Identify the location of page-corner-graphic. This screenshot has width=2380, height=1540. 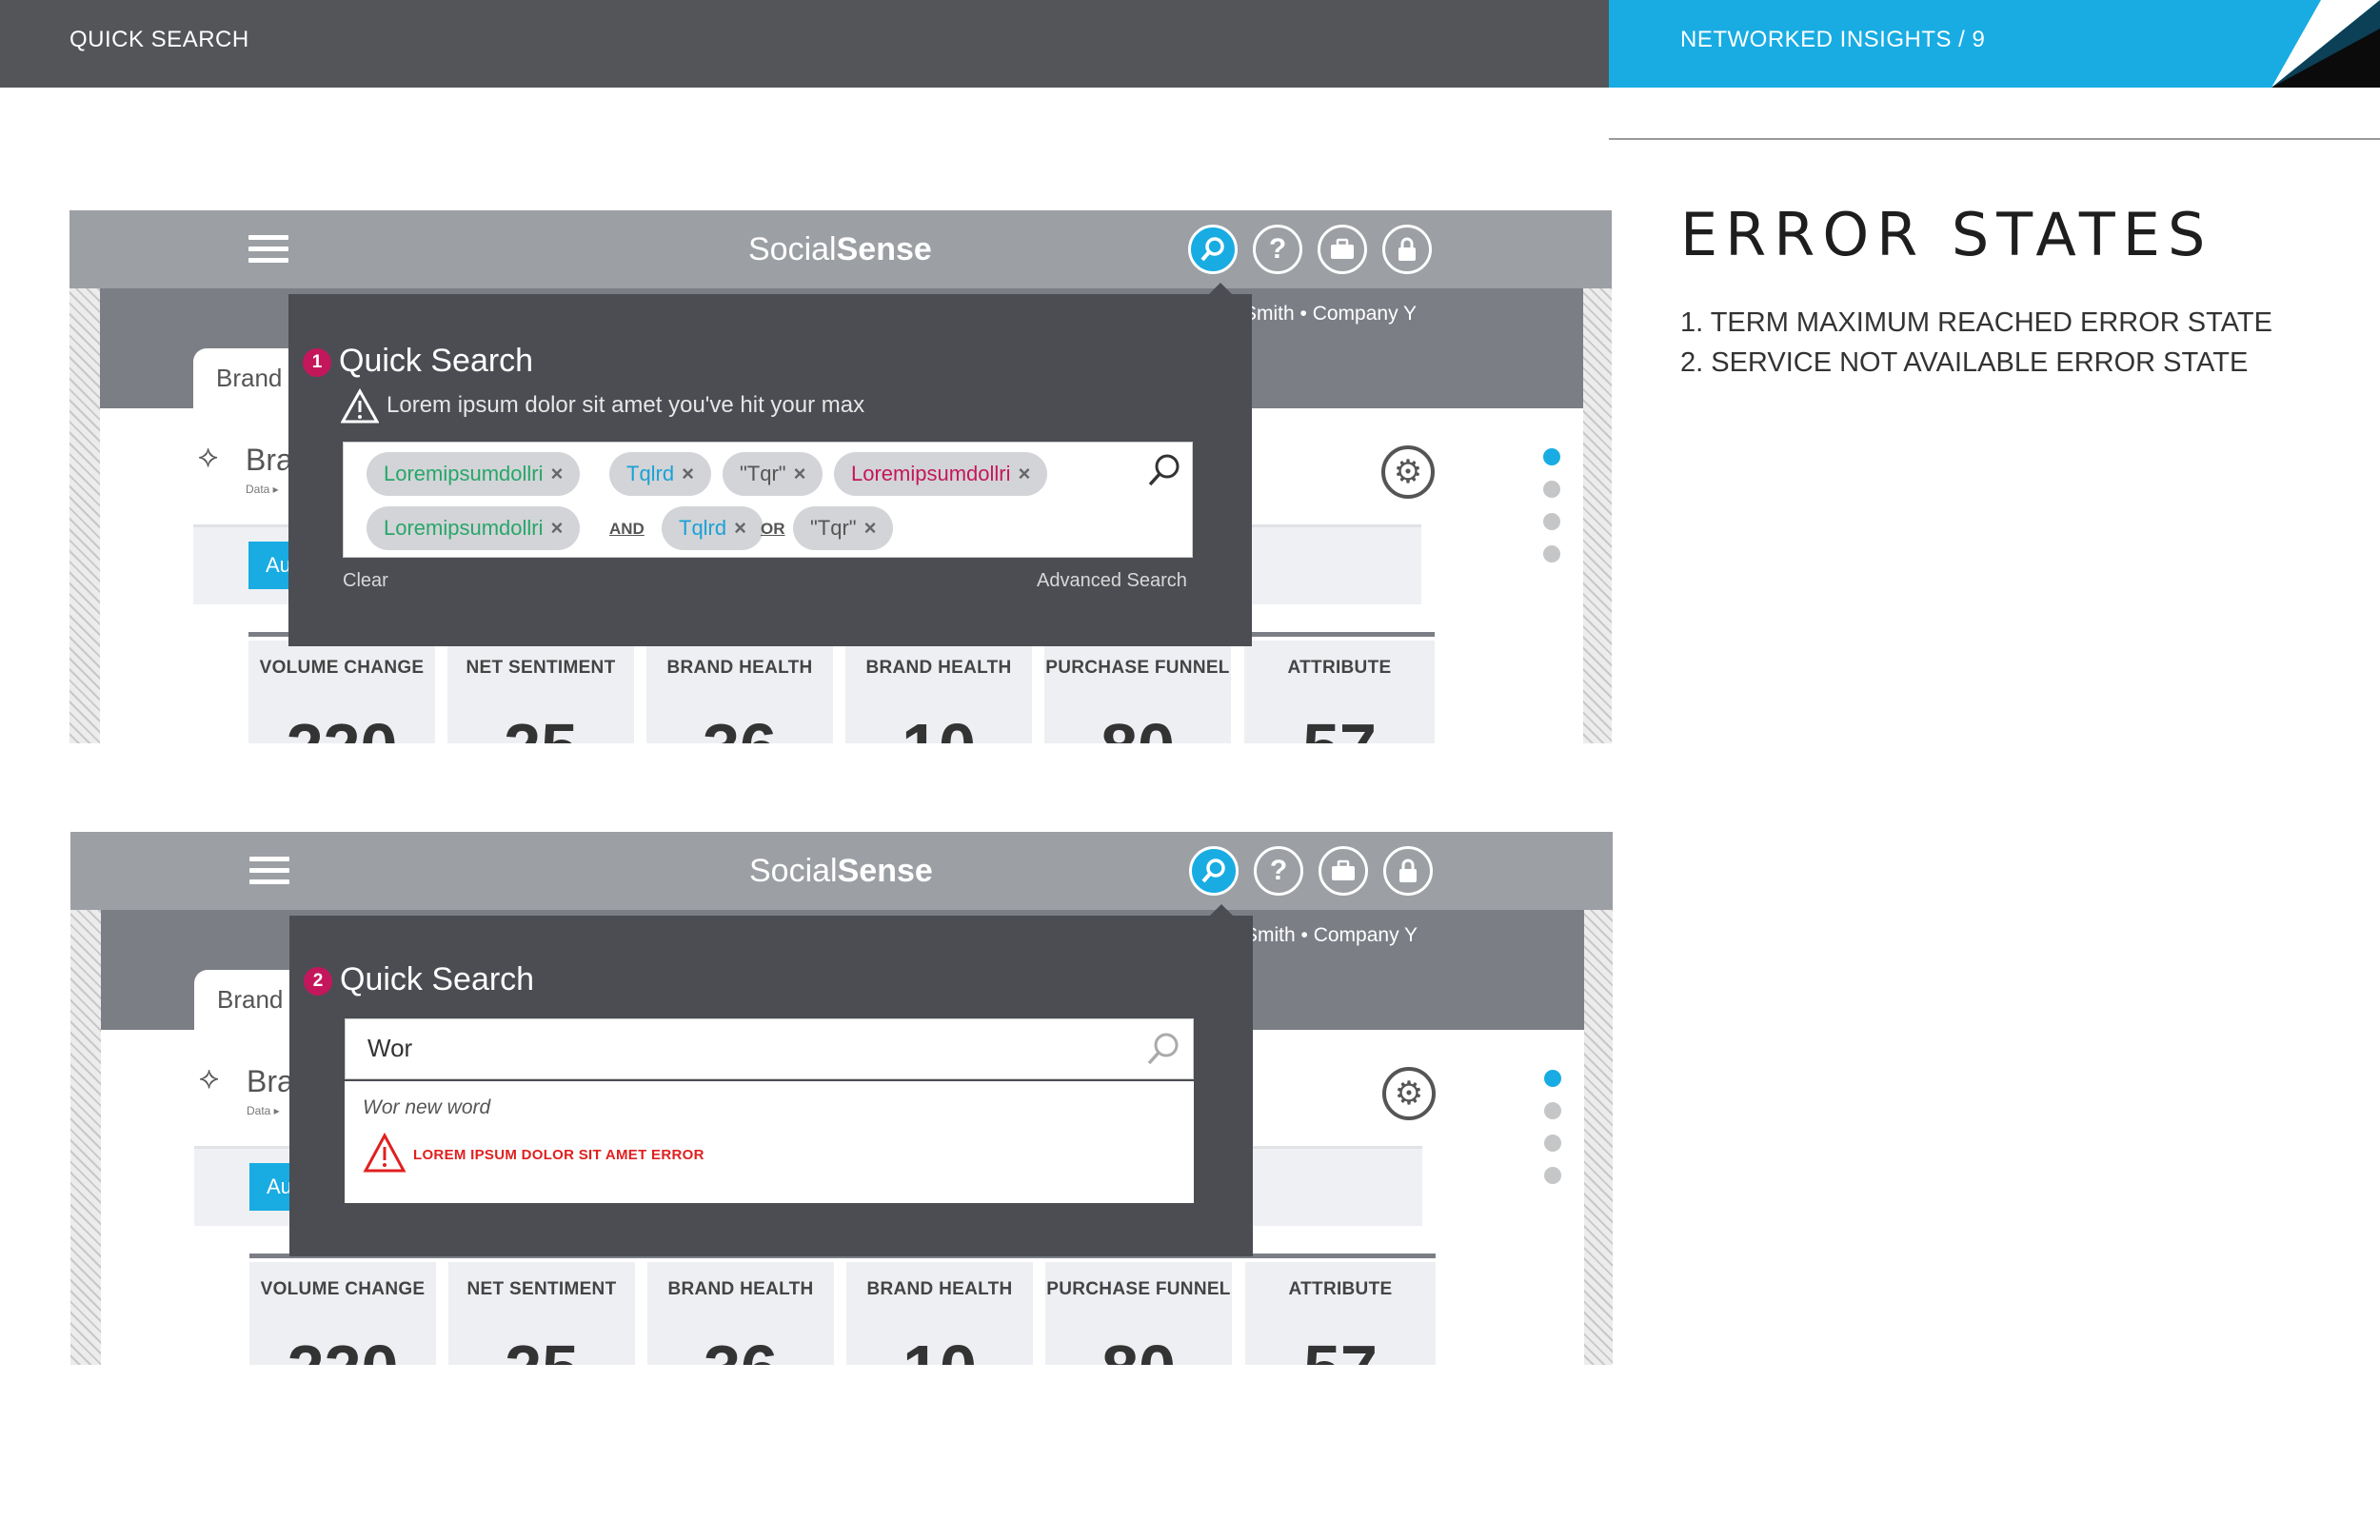
(2325, 44).